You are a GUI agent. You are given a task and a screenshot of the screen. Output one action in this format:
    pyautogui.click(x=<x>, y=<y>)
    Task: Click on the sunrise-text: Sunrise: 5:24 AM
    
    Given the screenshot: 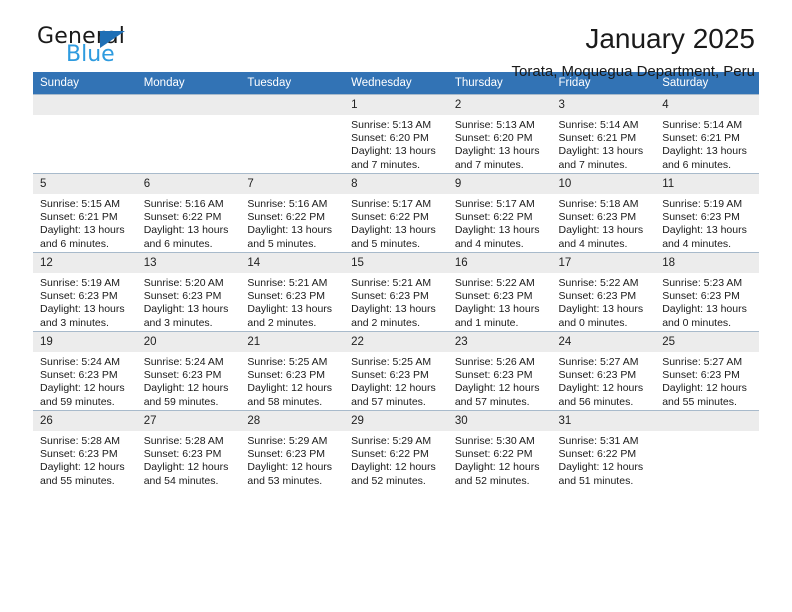 What is the action you would take?
    pyautogui.click(x=183, y=362)
    